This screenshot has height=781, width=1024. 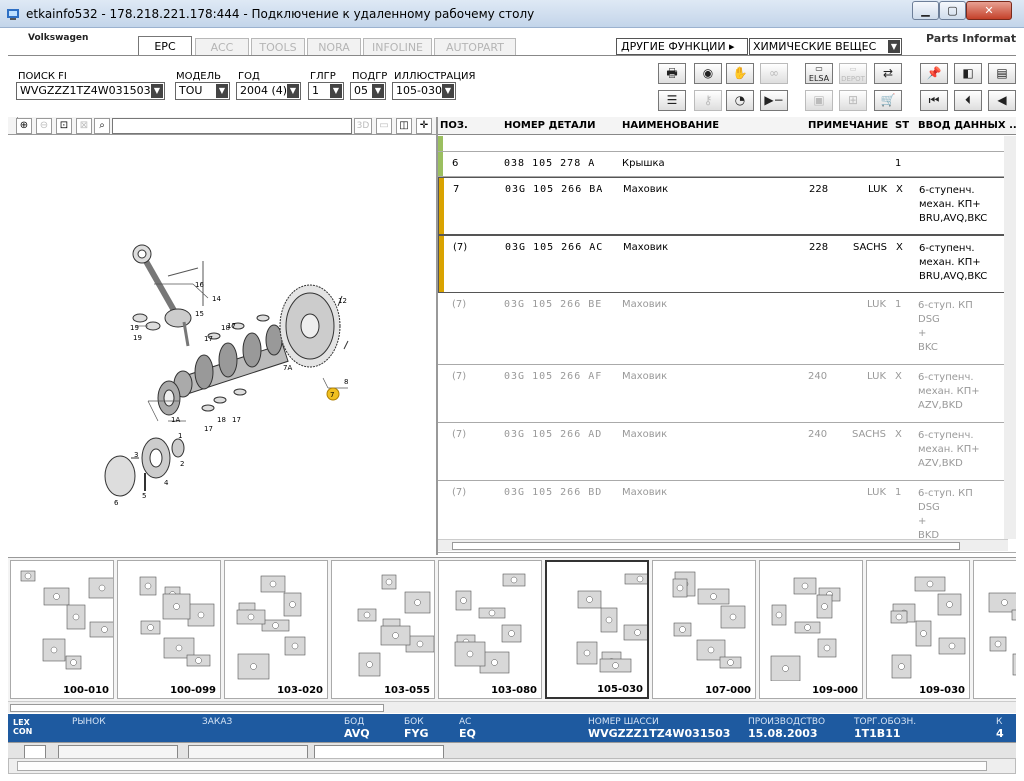 I want to click on play-dash-button: ▶−, so click(x=774, y=100).